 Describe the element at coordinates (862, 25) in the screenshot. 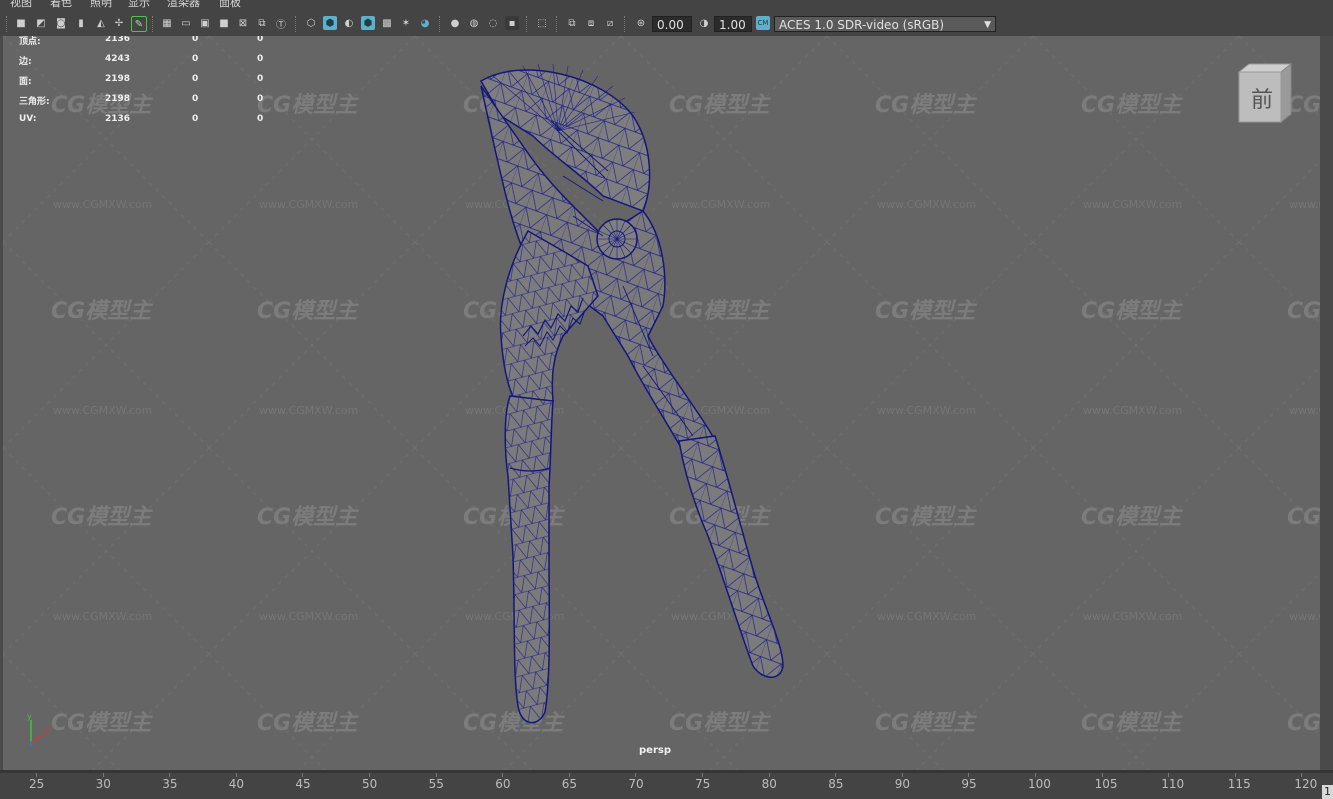

I see `color-space-label: ACES 1.0 SDR-video (sRGB)` at that location.